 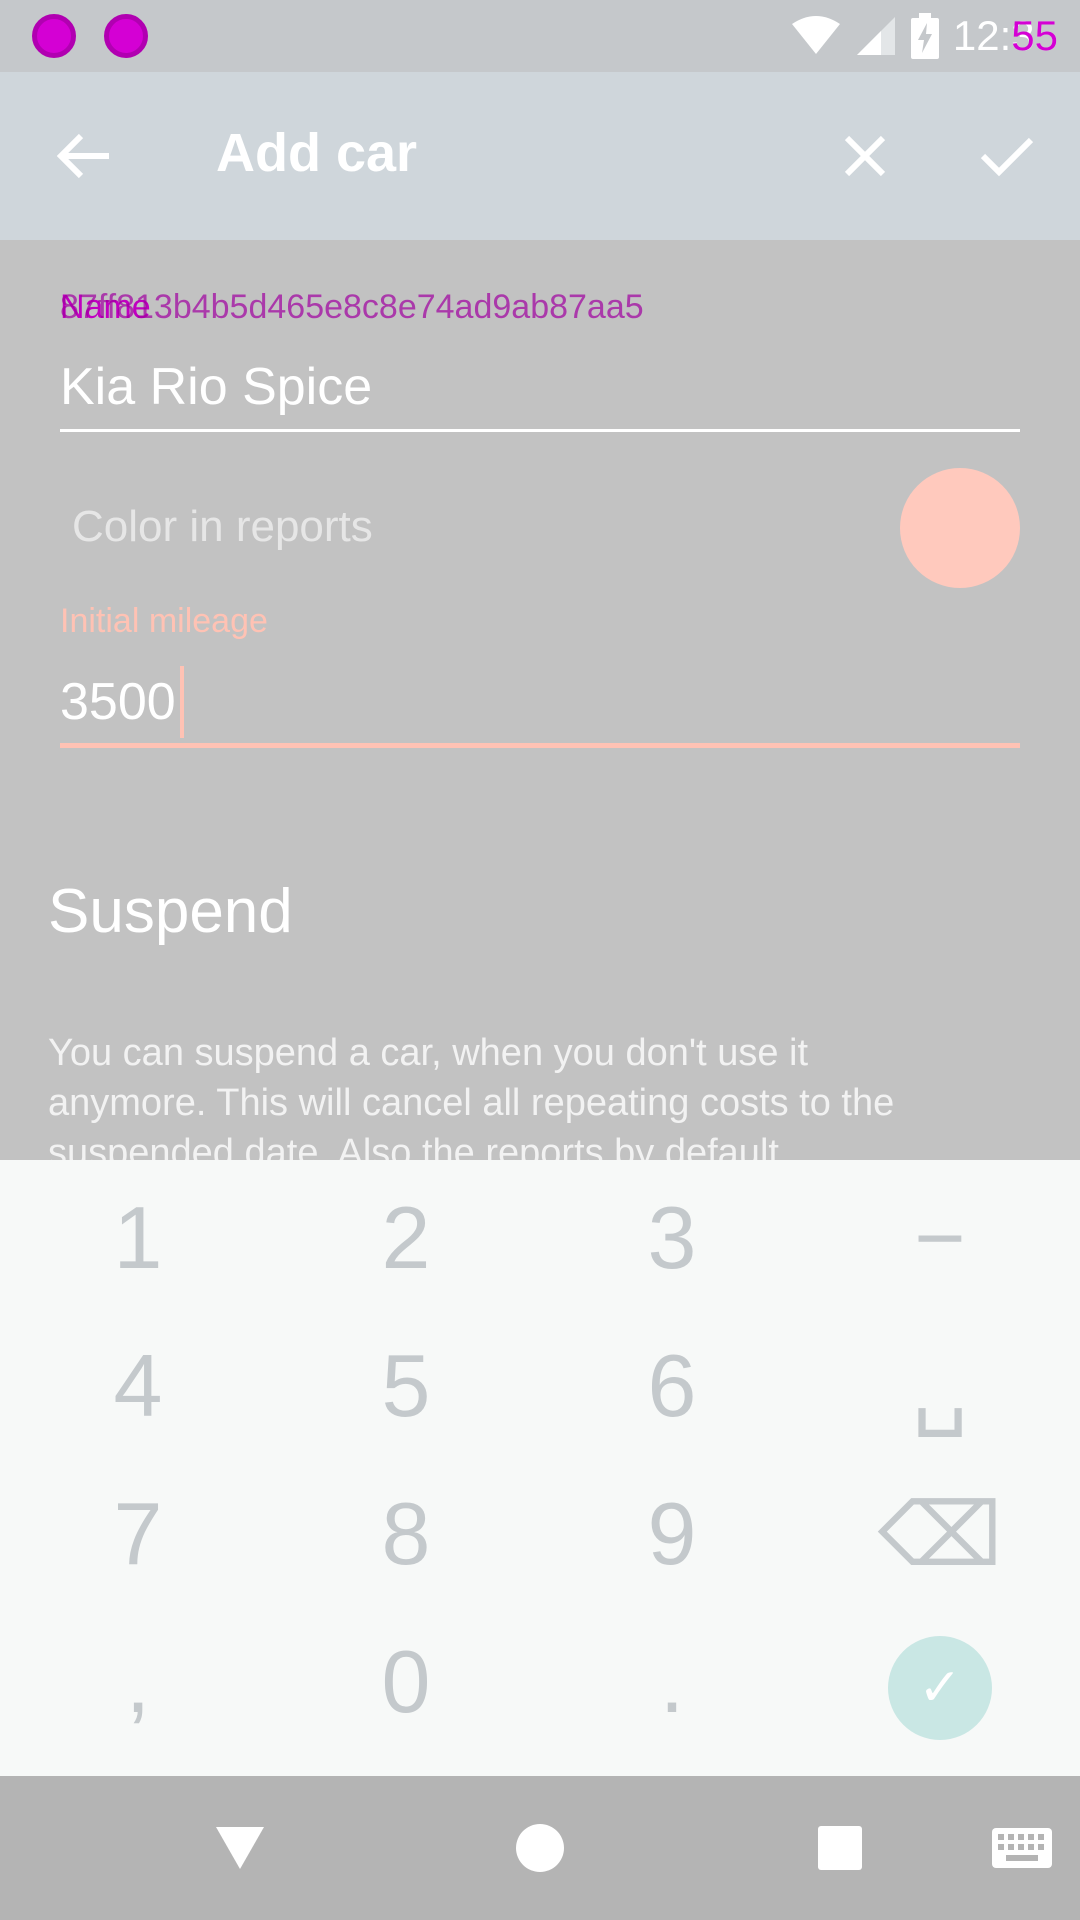 I want to click on check-icon: ✓, so click(x=940, y=1688).